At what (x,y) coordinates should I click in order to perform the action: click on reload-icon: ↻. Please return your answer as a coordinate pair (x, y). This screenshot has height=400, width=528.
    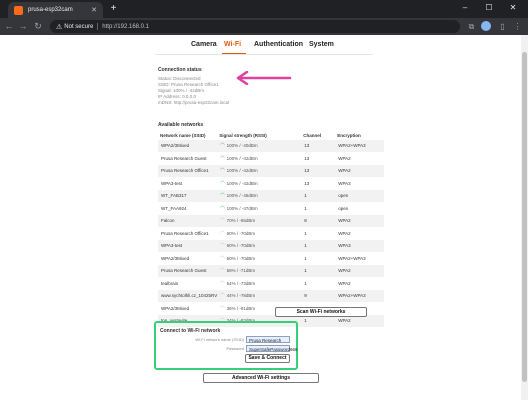
    Looking at the image, I should click on (38, 26).